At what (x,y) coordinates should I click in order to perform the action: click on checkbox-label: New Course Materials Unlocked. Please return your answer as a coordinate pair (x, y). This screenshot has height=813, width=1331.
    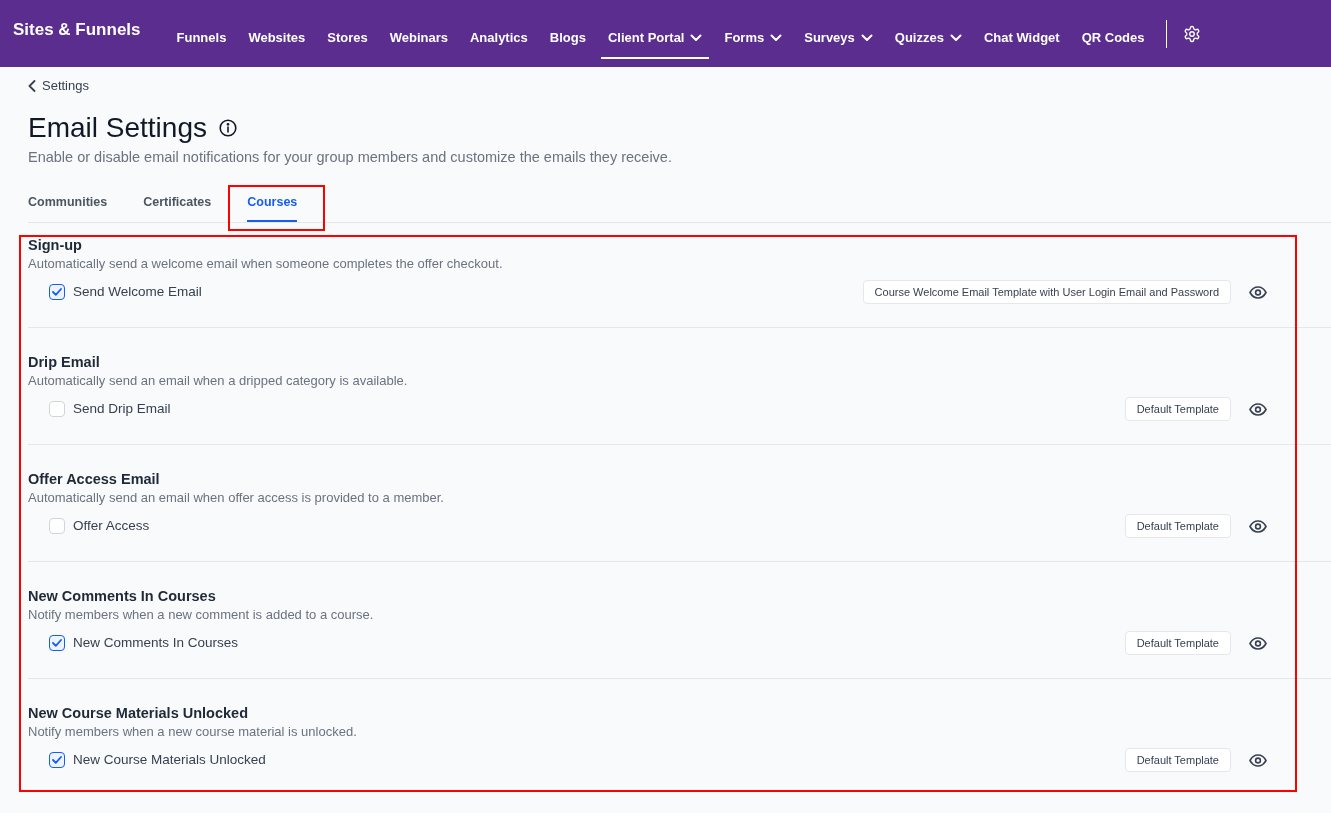
    Looking at the image, I should click on (169, 759).